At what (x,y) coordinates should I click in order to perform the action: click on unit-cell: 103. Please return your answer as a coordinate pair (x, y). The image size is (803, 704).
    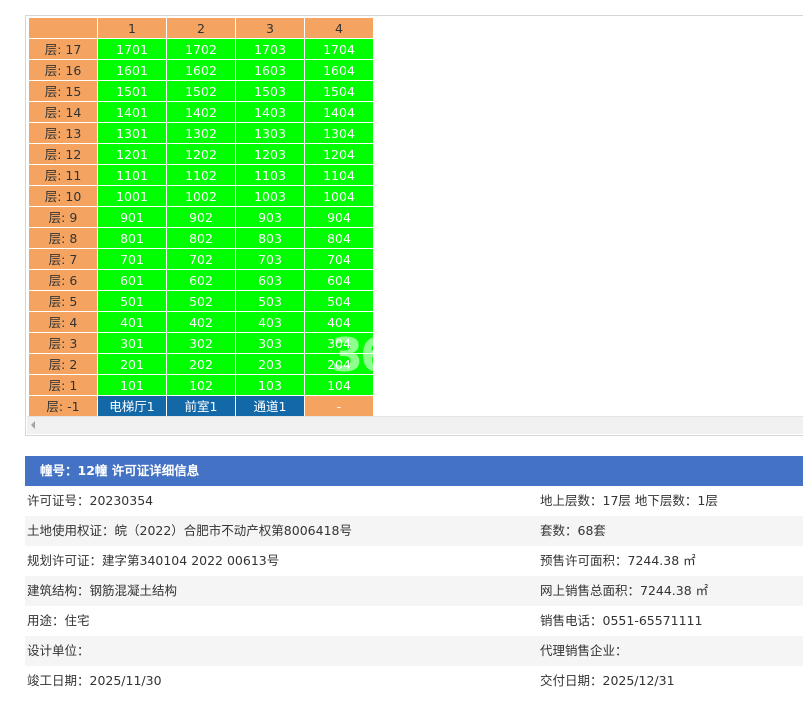
    Looking at the image, I should click on (270, 385).